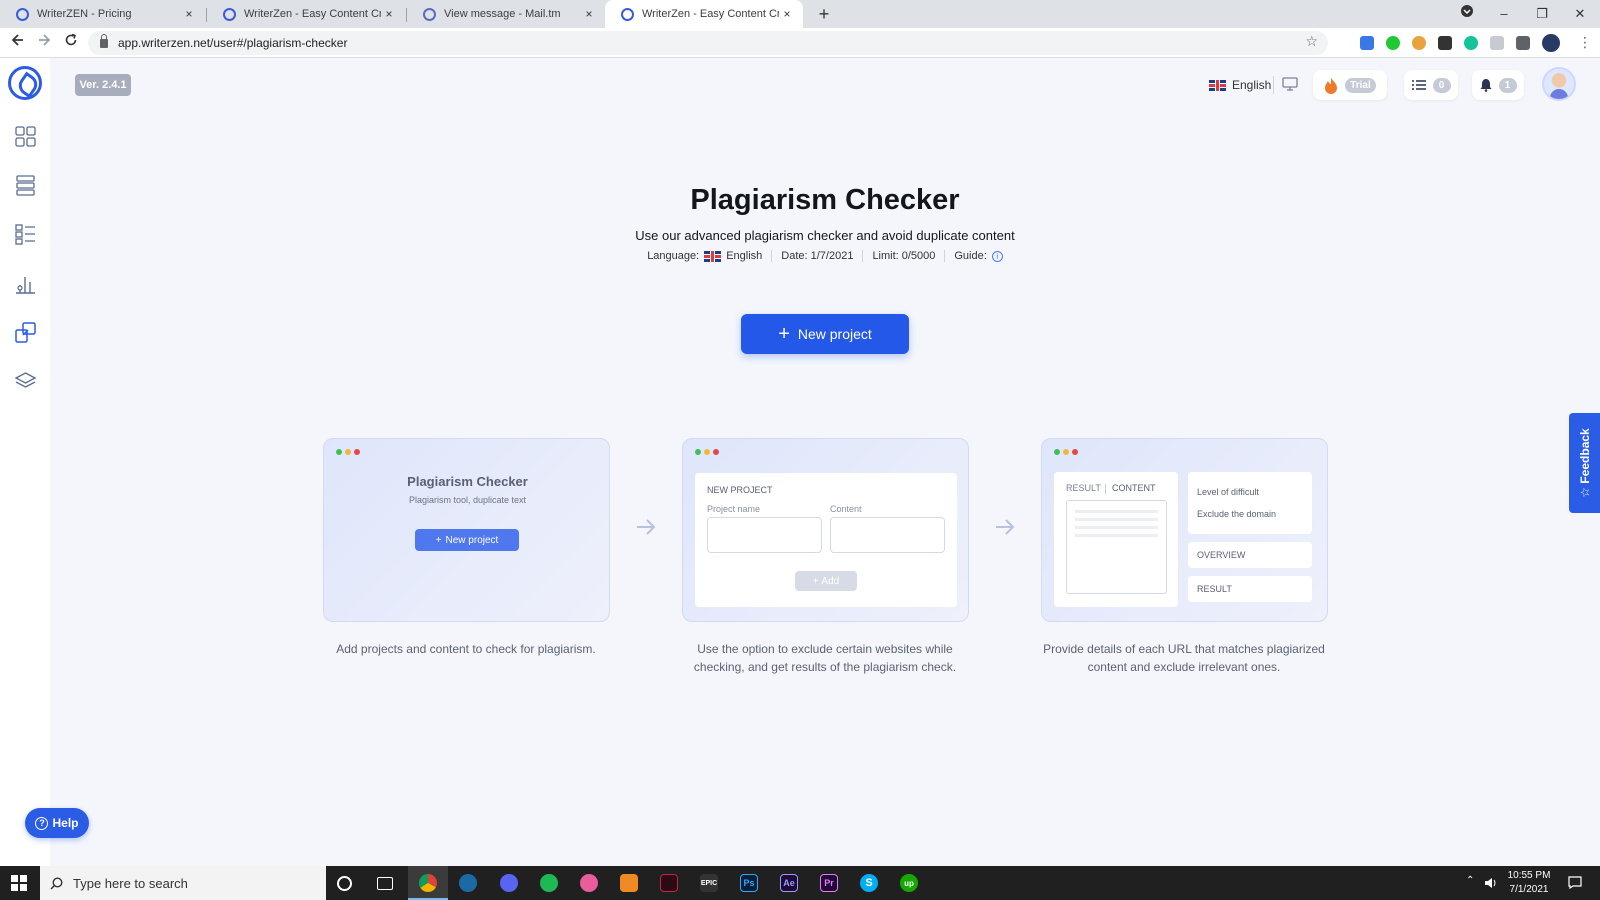 The height and width of the screenshot is (900, 1600). Describe the element at coordinates (1498, 85) in the screenshot. I see `notifications-pill: 1` at that location.